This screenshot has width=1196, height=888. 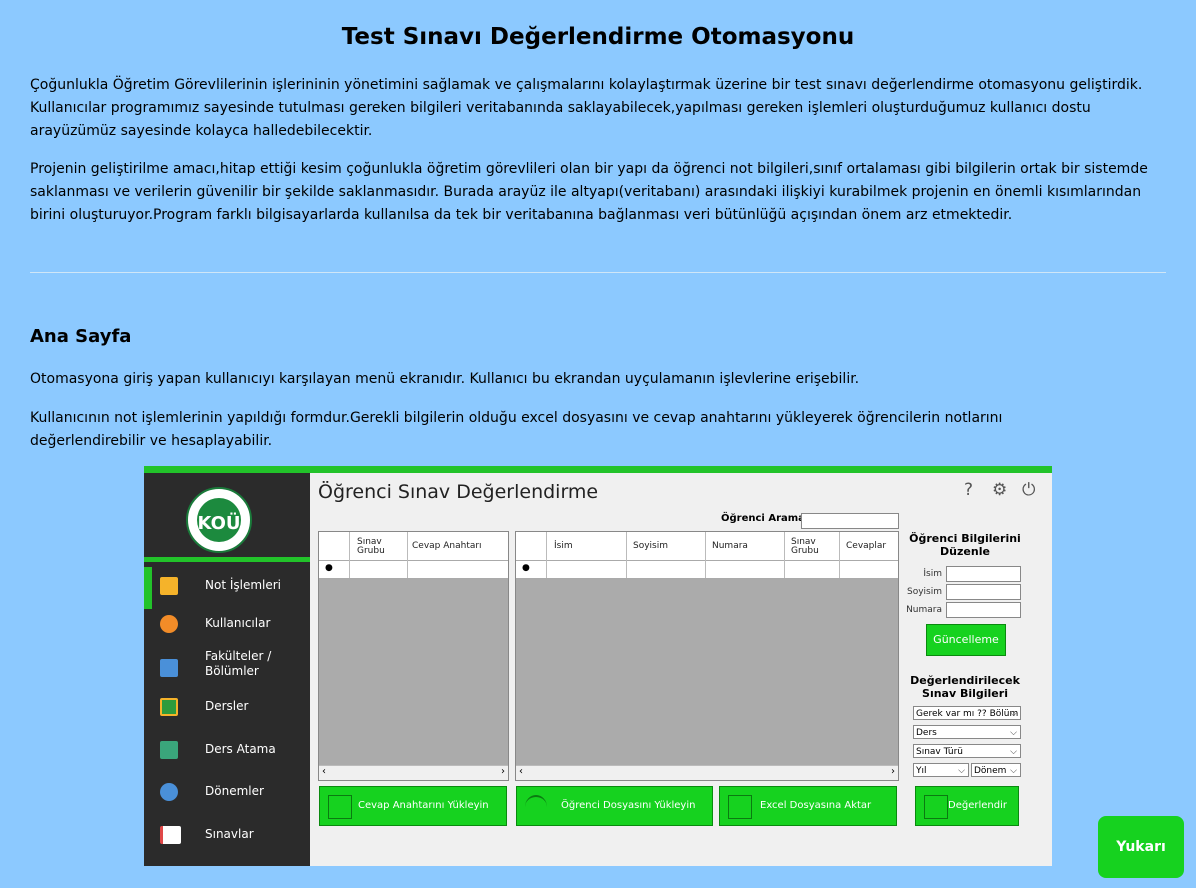 What do you see at coordinates (968, 490) in the screenshot?
I see `help-icon: ?` at bounding box center [968, 490].